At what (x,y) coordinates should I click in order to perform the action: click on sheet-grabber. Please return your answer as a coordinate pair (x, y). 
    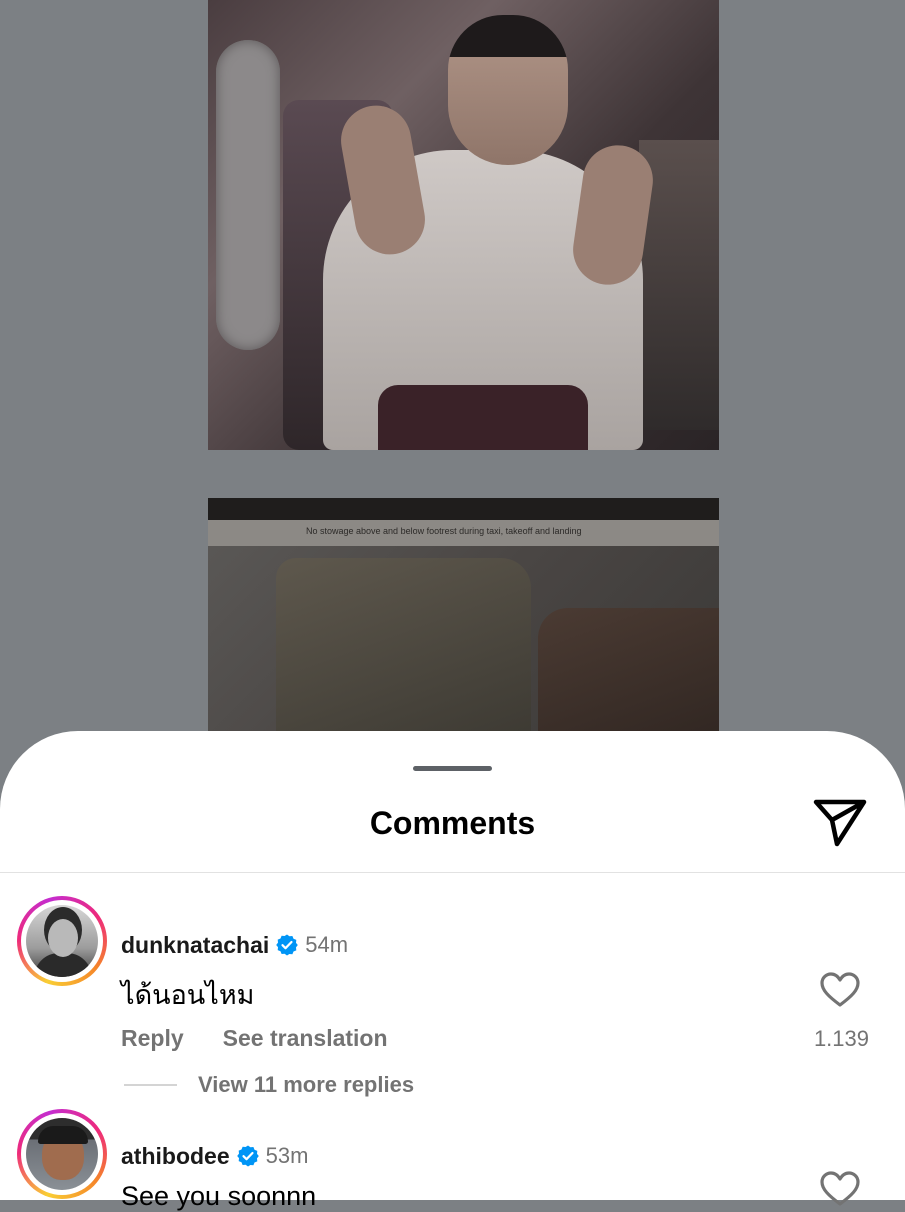
    Looking at the image, I should click on (452, 768).